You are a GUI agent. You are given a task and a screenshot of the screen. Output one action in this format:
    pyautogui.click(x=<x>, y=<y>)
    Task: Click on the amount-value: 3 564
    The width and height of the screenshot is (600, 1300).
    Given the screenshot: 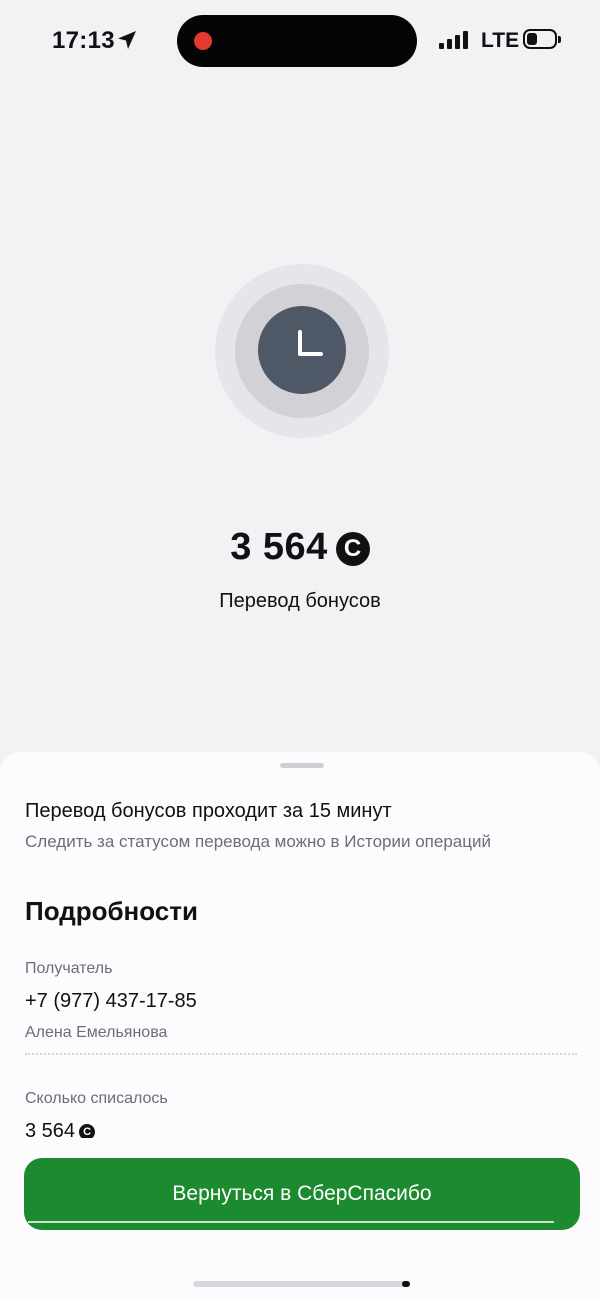 What is the action you would take?
    pyautogui.click(x=279, y=547)
    